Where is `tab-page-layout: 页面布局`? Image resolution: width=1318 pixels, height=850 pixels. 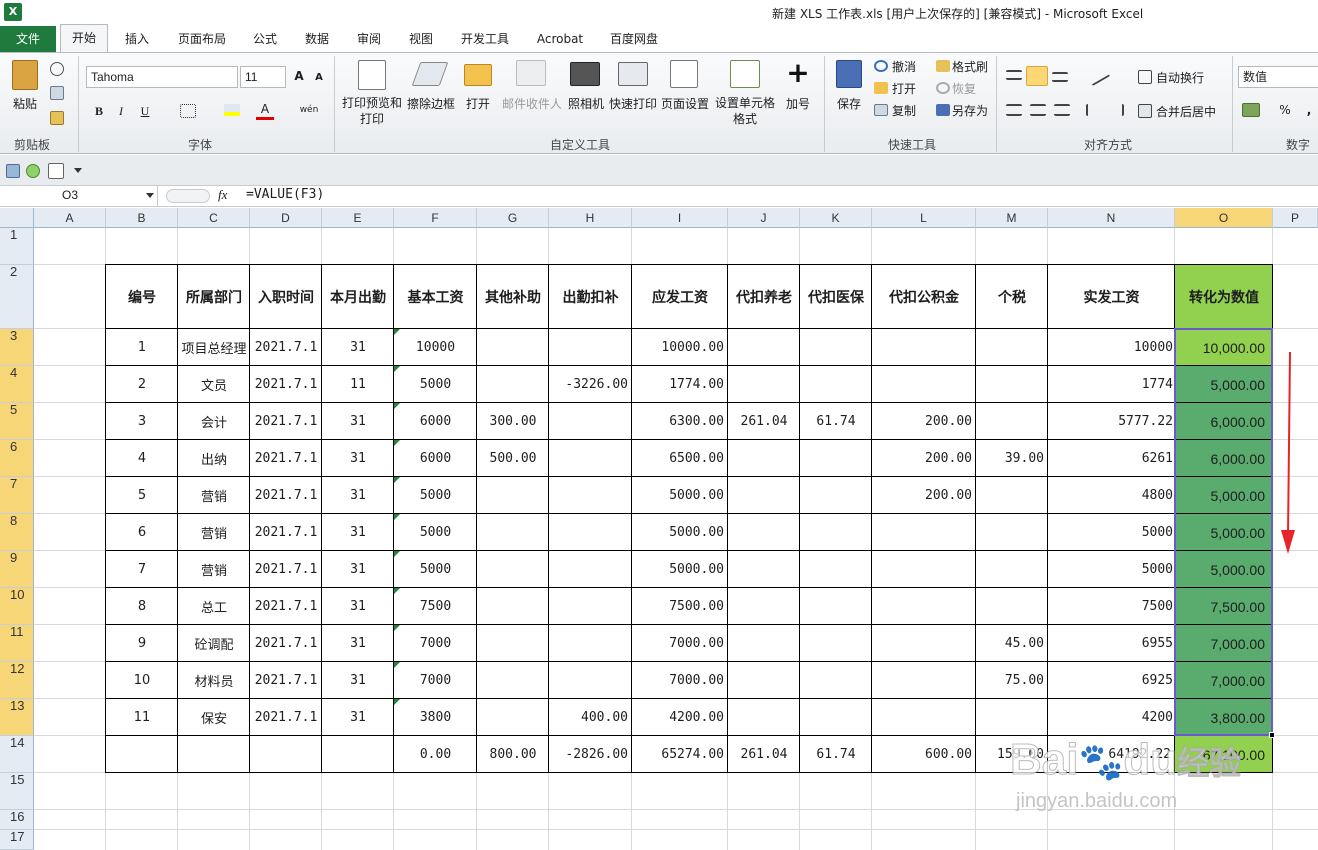 tab-page-layout: 页面布局 is located at coordinates (202, 40).